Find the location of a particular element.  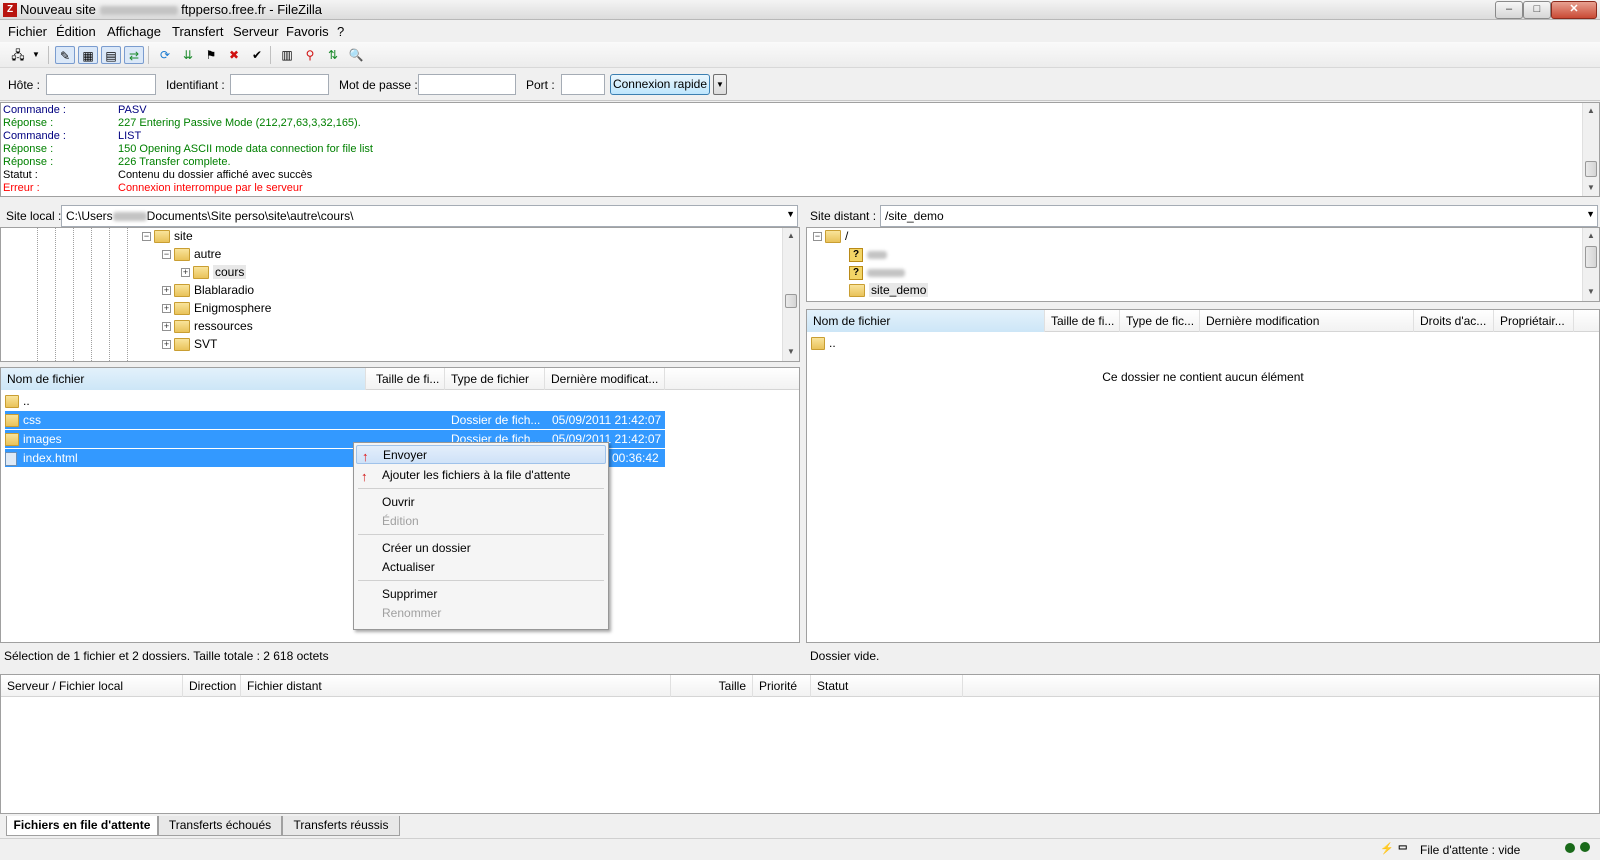

remote-tree-scrollbar: ▲ ▼ is located at coordinates (1590, 264).